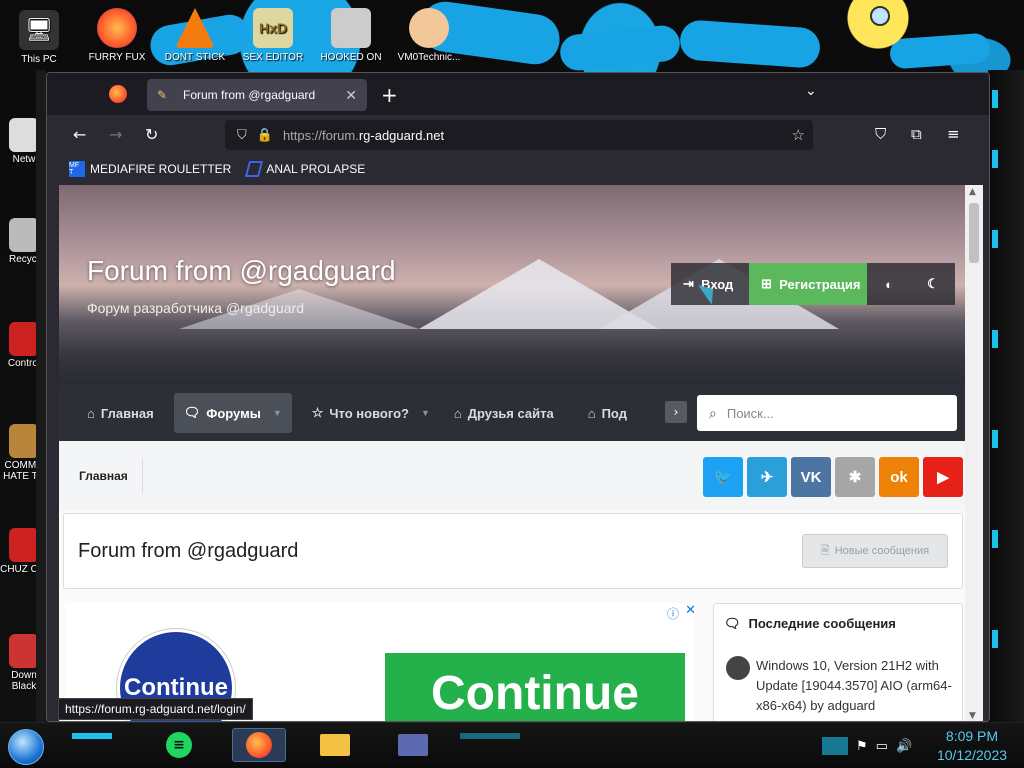  Describe the element at coordinates (974, 233) in the screenshot. I see `scrollbar-thumb` at that location.